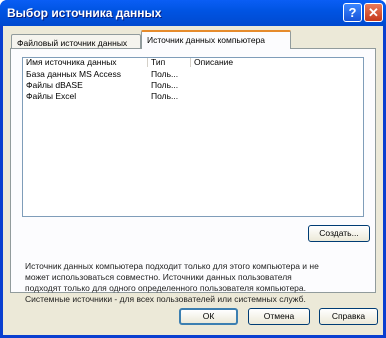  I want to click on item-name: База данных MS Access, so click(74, 74).